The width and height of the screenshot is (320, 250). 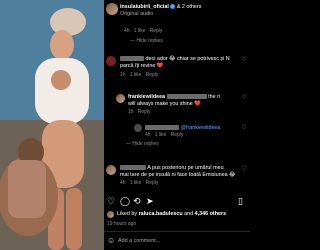 I want to click on comment-bubble-icon: ◯, so click(x=125, y=201).